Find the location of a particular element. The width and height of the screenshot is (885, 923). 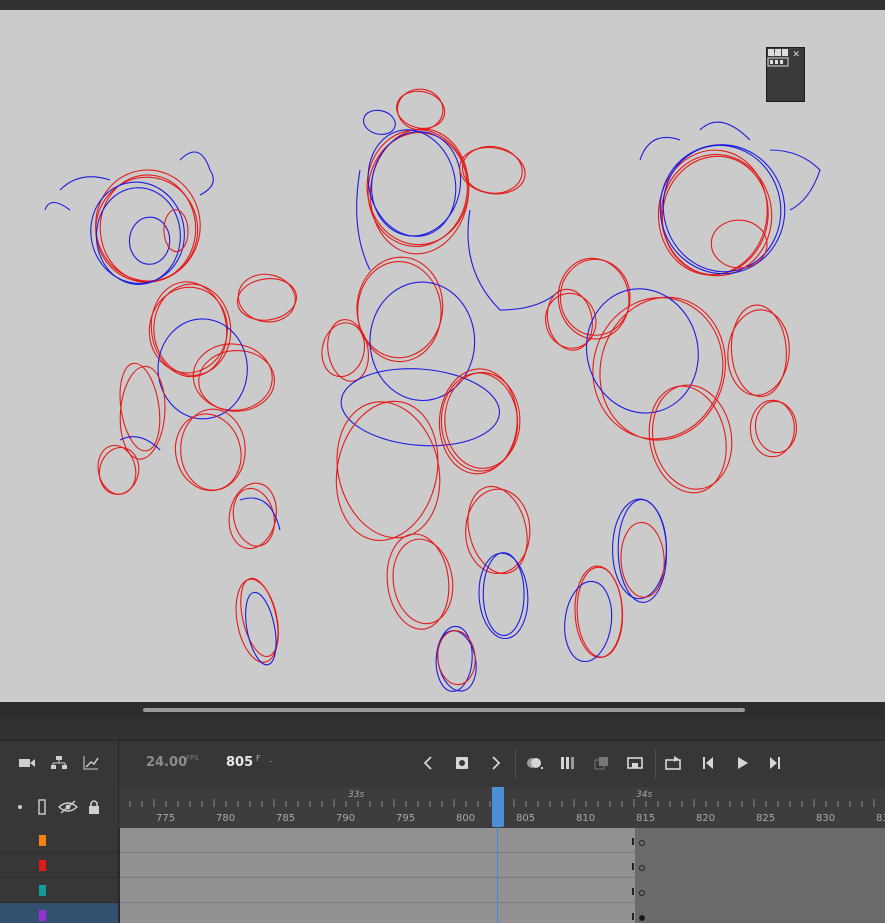

ruler-tick-label: 795 is located at coordinates (405, 818).